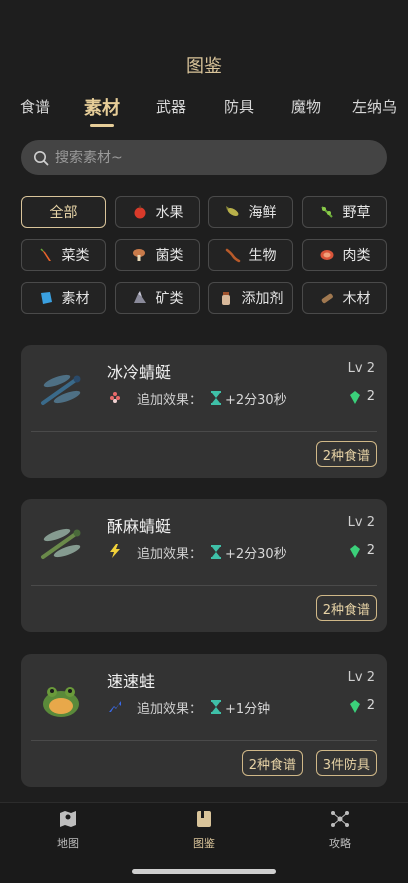 Image resolution: width=408 pixels, height=883 pixels. Describe the element at coordinates (75, 299) in the screenshot. I see `filter-label: 素材` at that location.